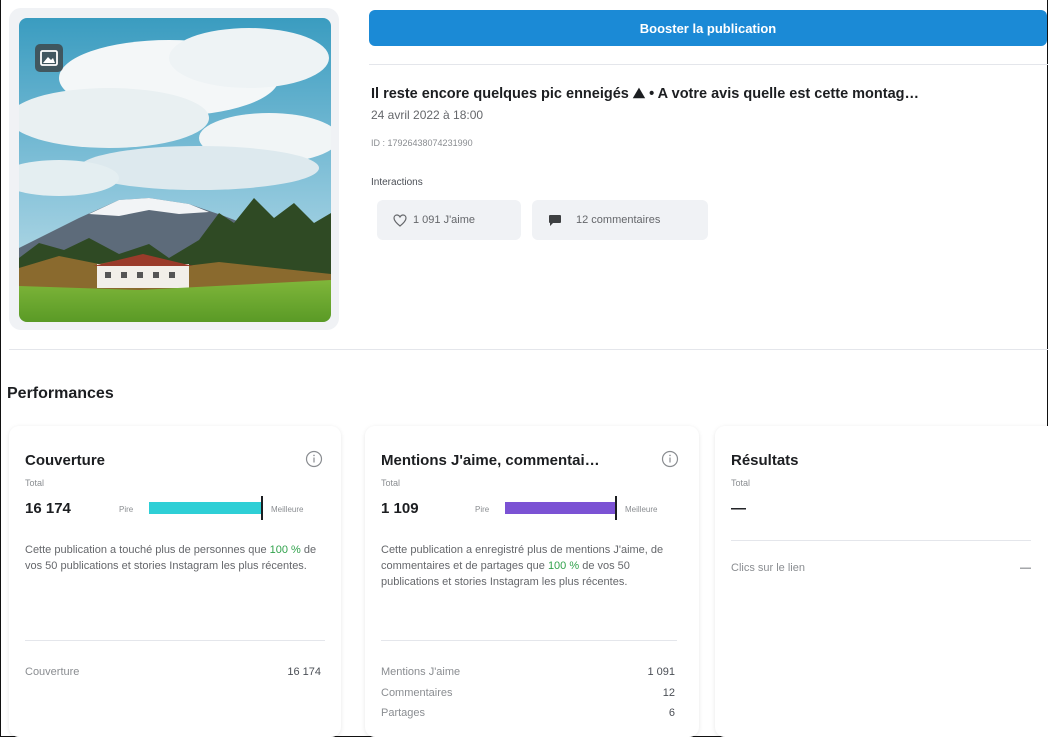  I want to click on post-date: 24 avril 2022 à 18:00, so click(427, 115).